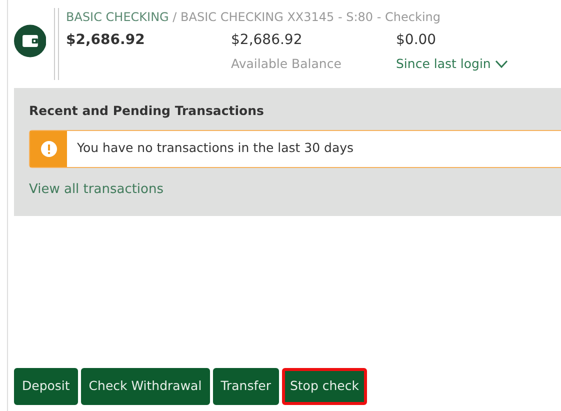 The image size is (561, 411). I want to click on breadcrumb-current: BASIC CHECKING XX3145 - S:80 - Checking, so click(310, 17).